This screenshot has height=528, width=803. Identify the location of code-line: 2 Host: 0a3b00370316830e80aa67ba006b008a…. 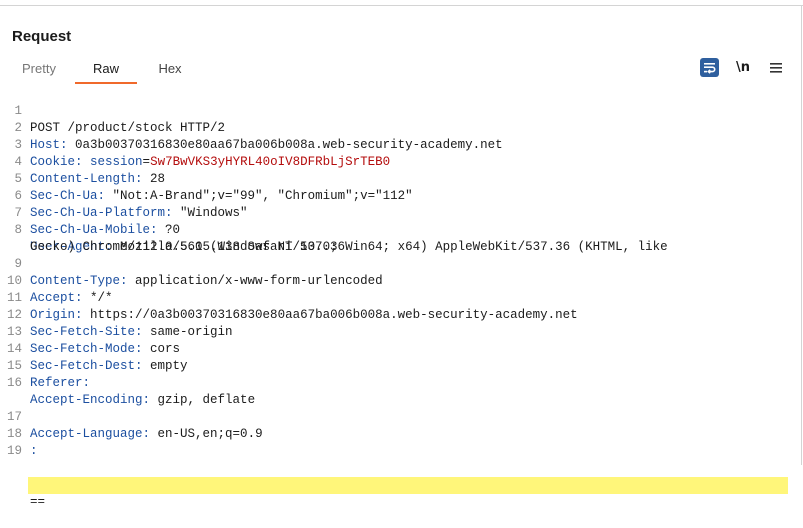
(401, 127).